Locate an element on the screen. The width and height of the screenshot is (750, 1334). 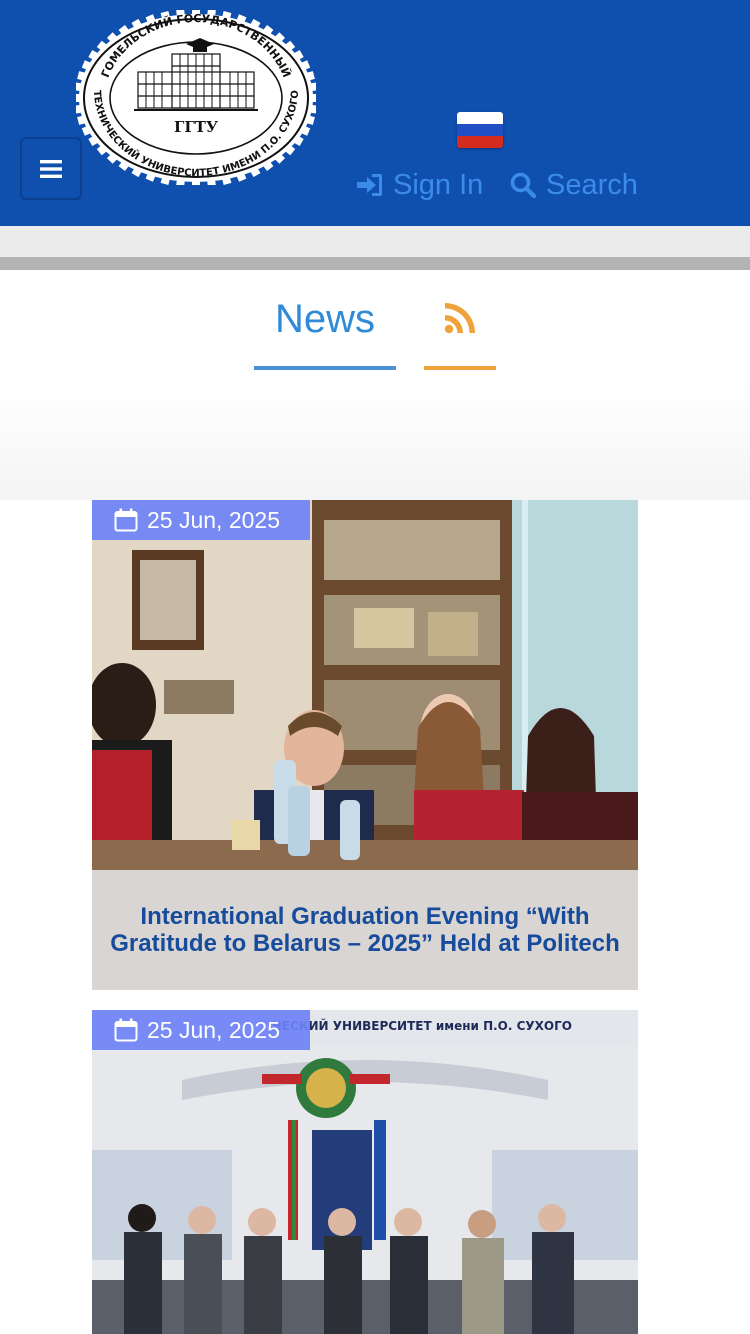
tab-news: News is located at coordinates (325, 330).